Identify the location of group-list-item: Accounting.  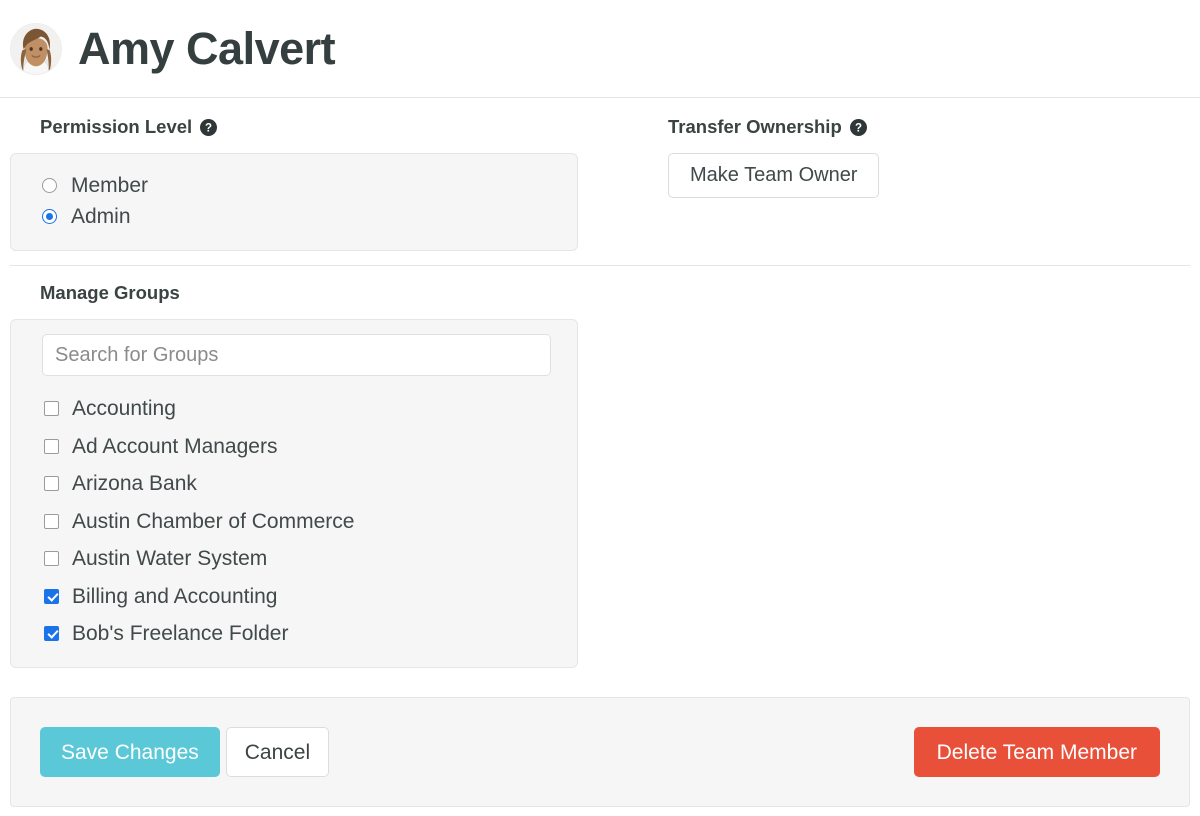
(294, 409).